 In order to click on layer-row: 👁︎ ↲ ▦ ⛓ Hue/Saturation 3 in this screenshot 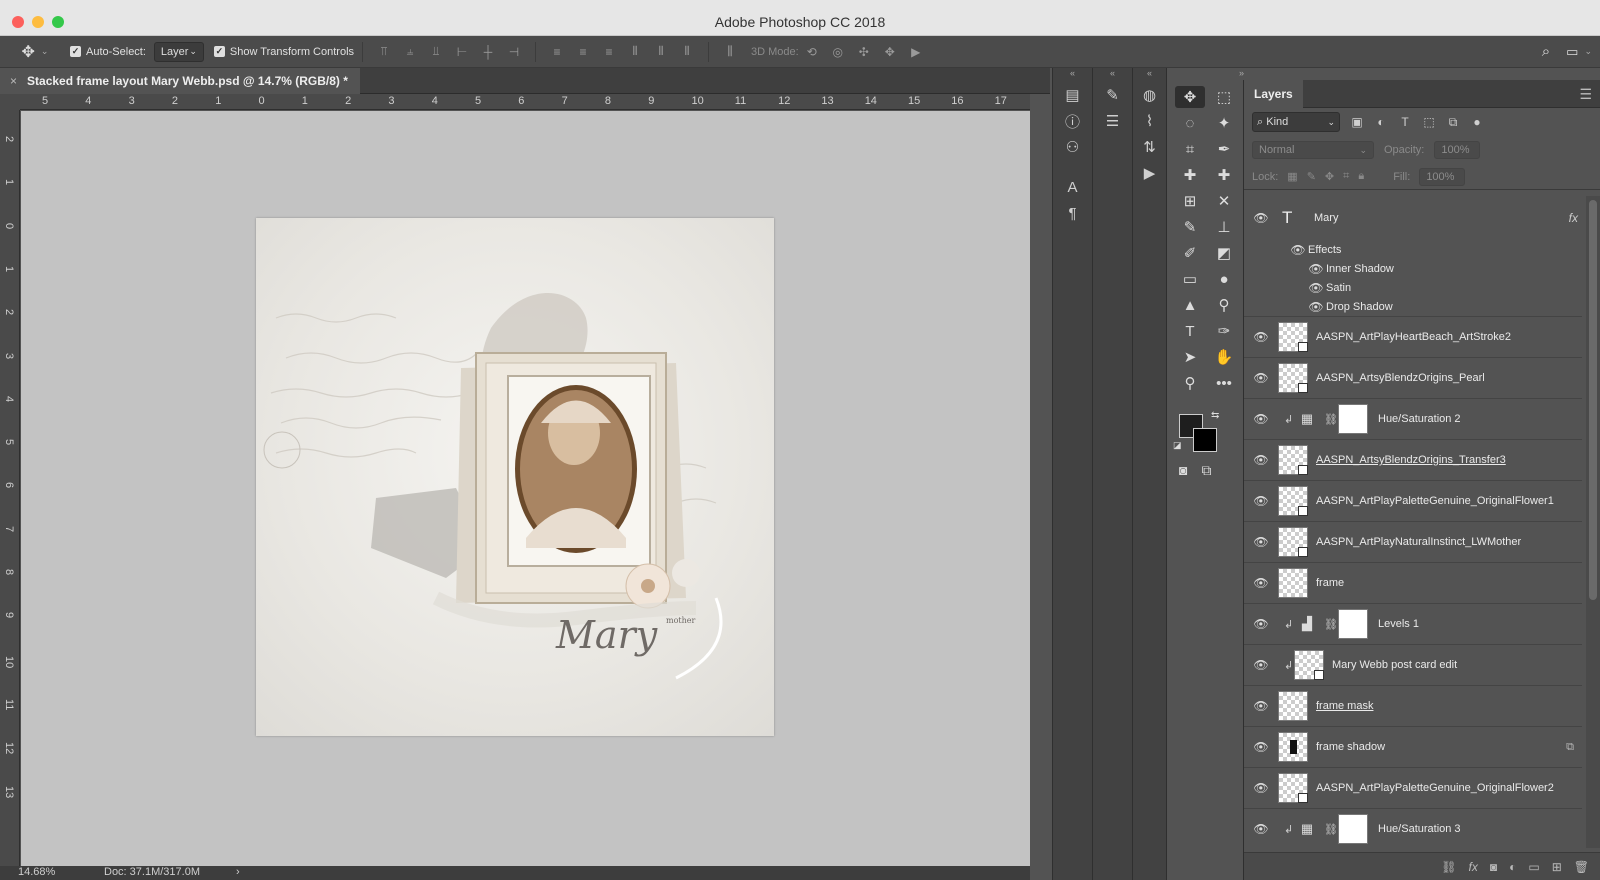, I will do `click(1413, 828)`.